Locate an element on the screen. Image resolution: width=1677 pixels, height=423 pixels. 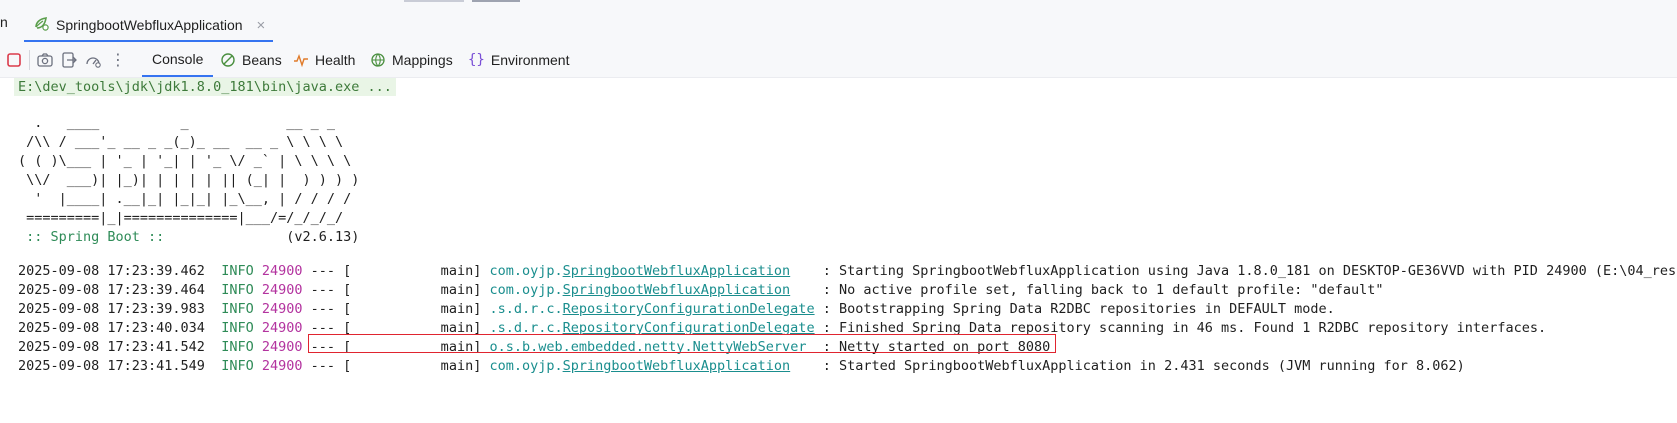
tab-mappings: Mappings is located at coordinates (411, 59).